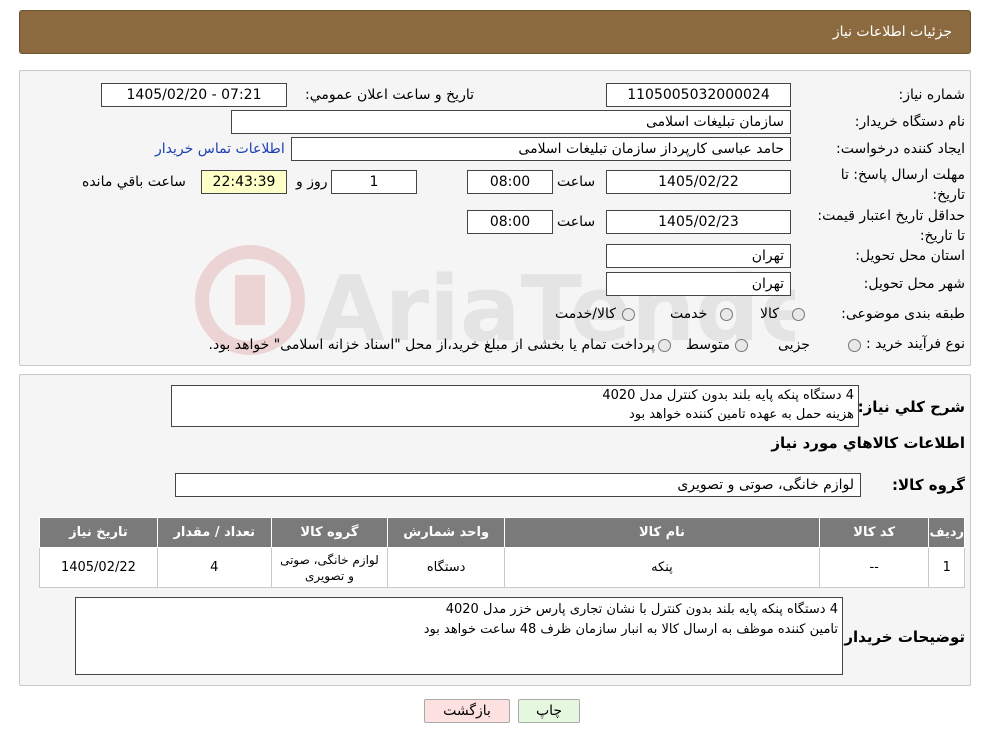 The image size is (985, 744). Describe the element at coordinates (576, 182) in the screenshot. I see `deadline-time-label: ساعت` at that location.